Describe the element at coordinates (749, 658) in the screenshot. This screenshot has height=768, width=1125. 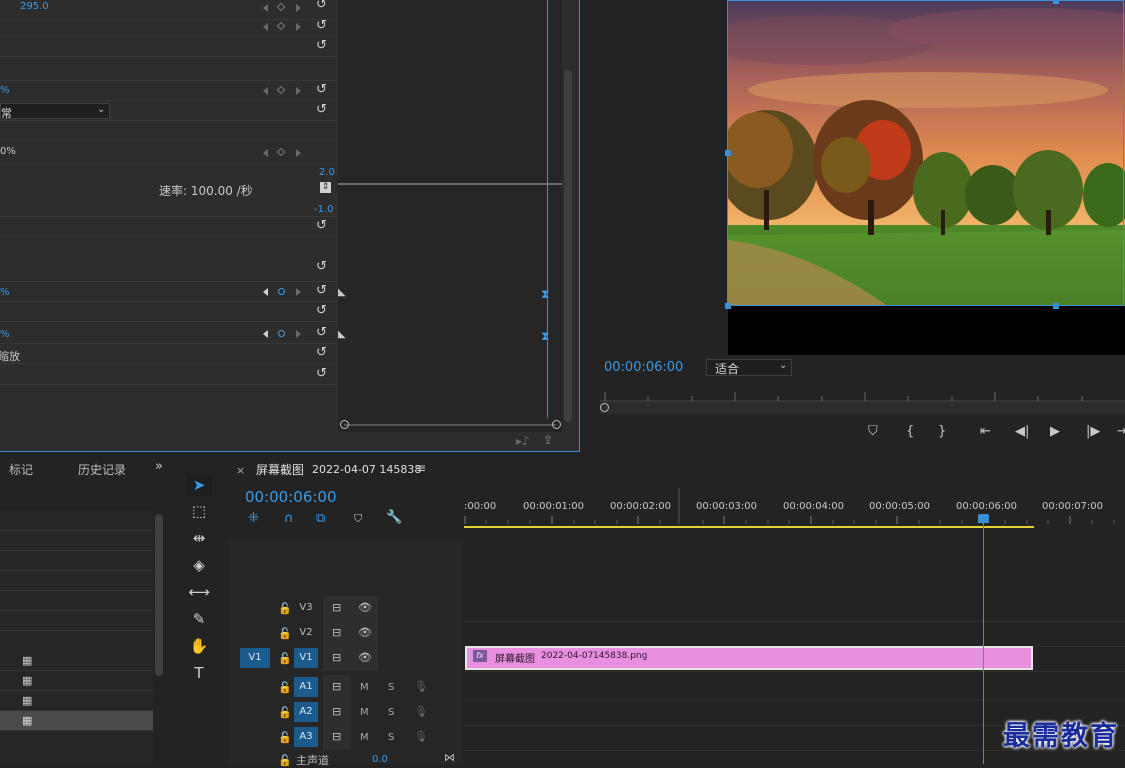
I see `timeline-clip: fx 屏幕截图 2022-04-07 145838.png` at that location.